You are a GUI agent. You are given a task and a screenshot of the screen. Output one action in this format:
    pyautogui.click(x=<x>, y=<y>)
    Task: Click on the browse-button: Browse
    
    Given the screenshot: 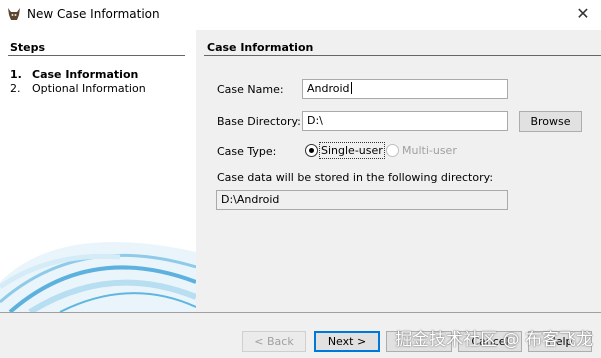 What is the action you would take?
    pyautogui.click(x=550, y=121)
    